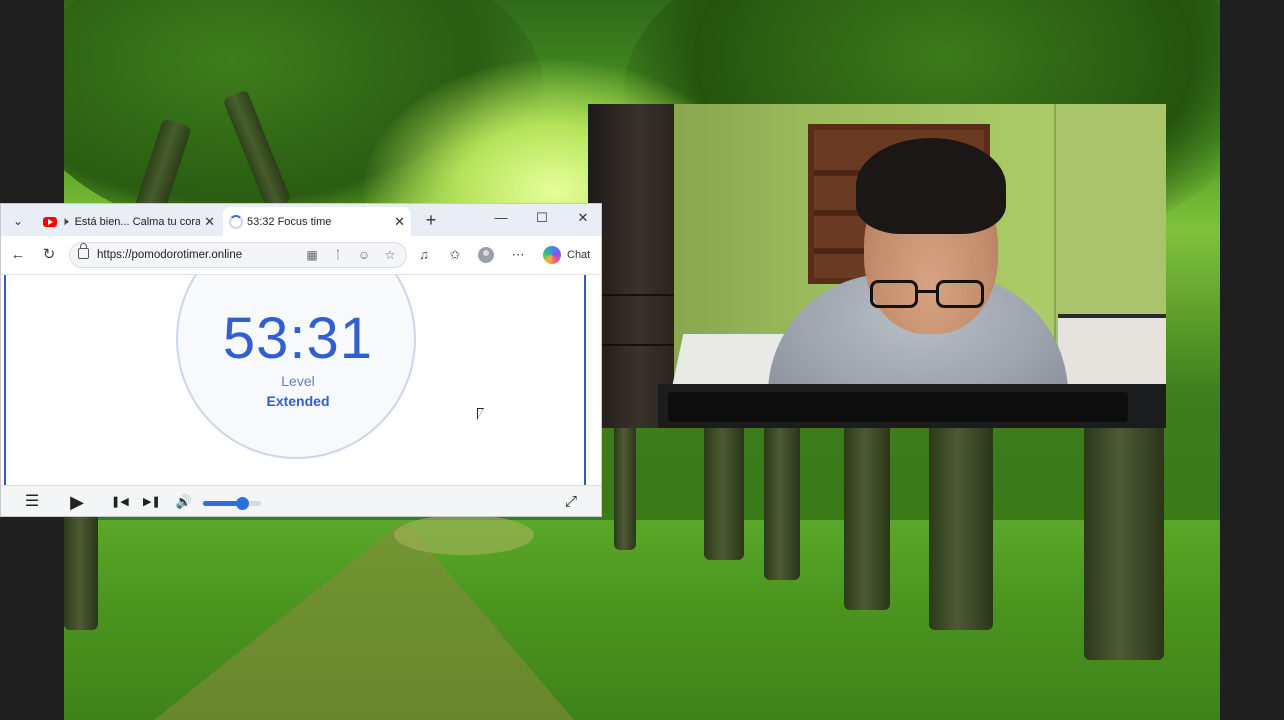 This screenshot has height=720, width=1284. I want to click on monitor-edge, so click(898, 407).